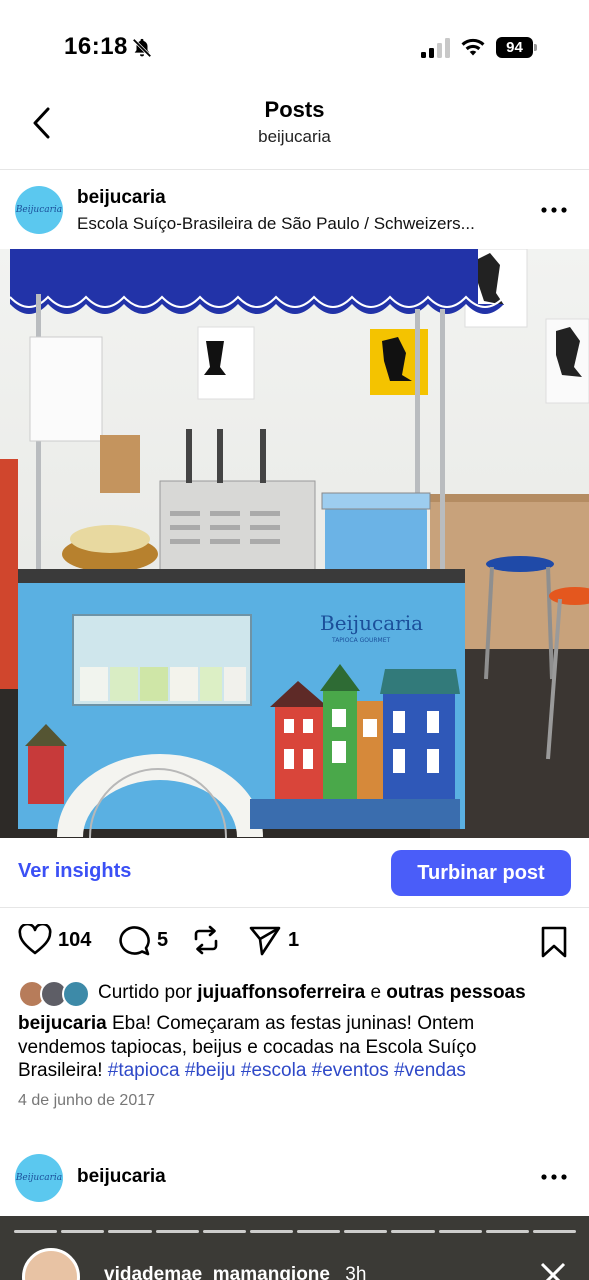 This screenshot has height=1280, width=589. I want to click on post2-header: Beijucaria beijucaria, so click(294, 1177).